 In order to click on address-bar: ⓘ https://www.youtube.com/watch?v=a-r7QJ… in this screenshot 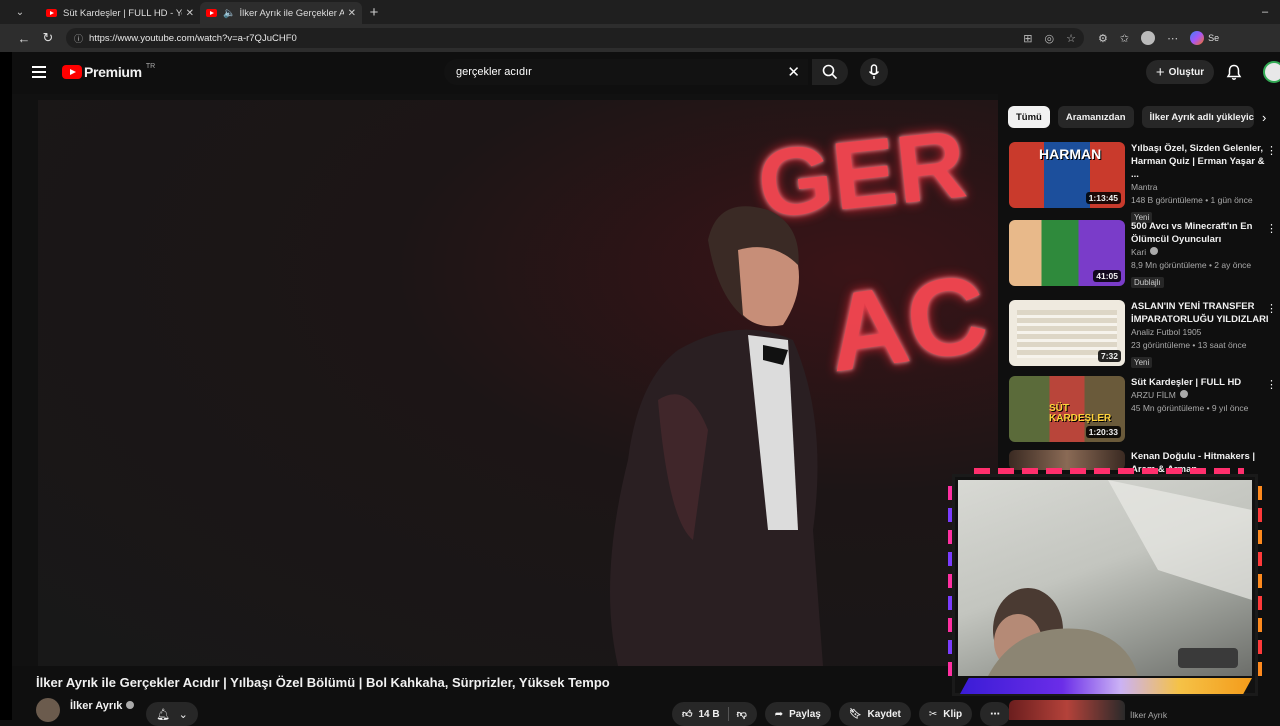, I will do `click(575, 38)`.